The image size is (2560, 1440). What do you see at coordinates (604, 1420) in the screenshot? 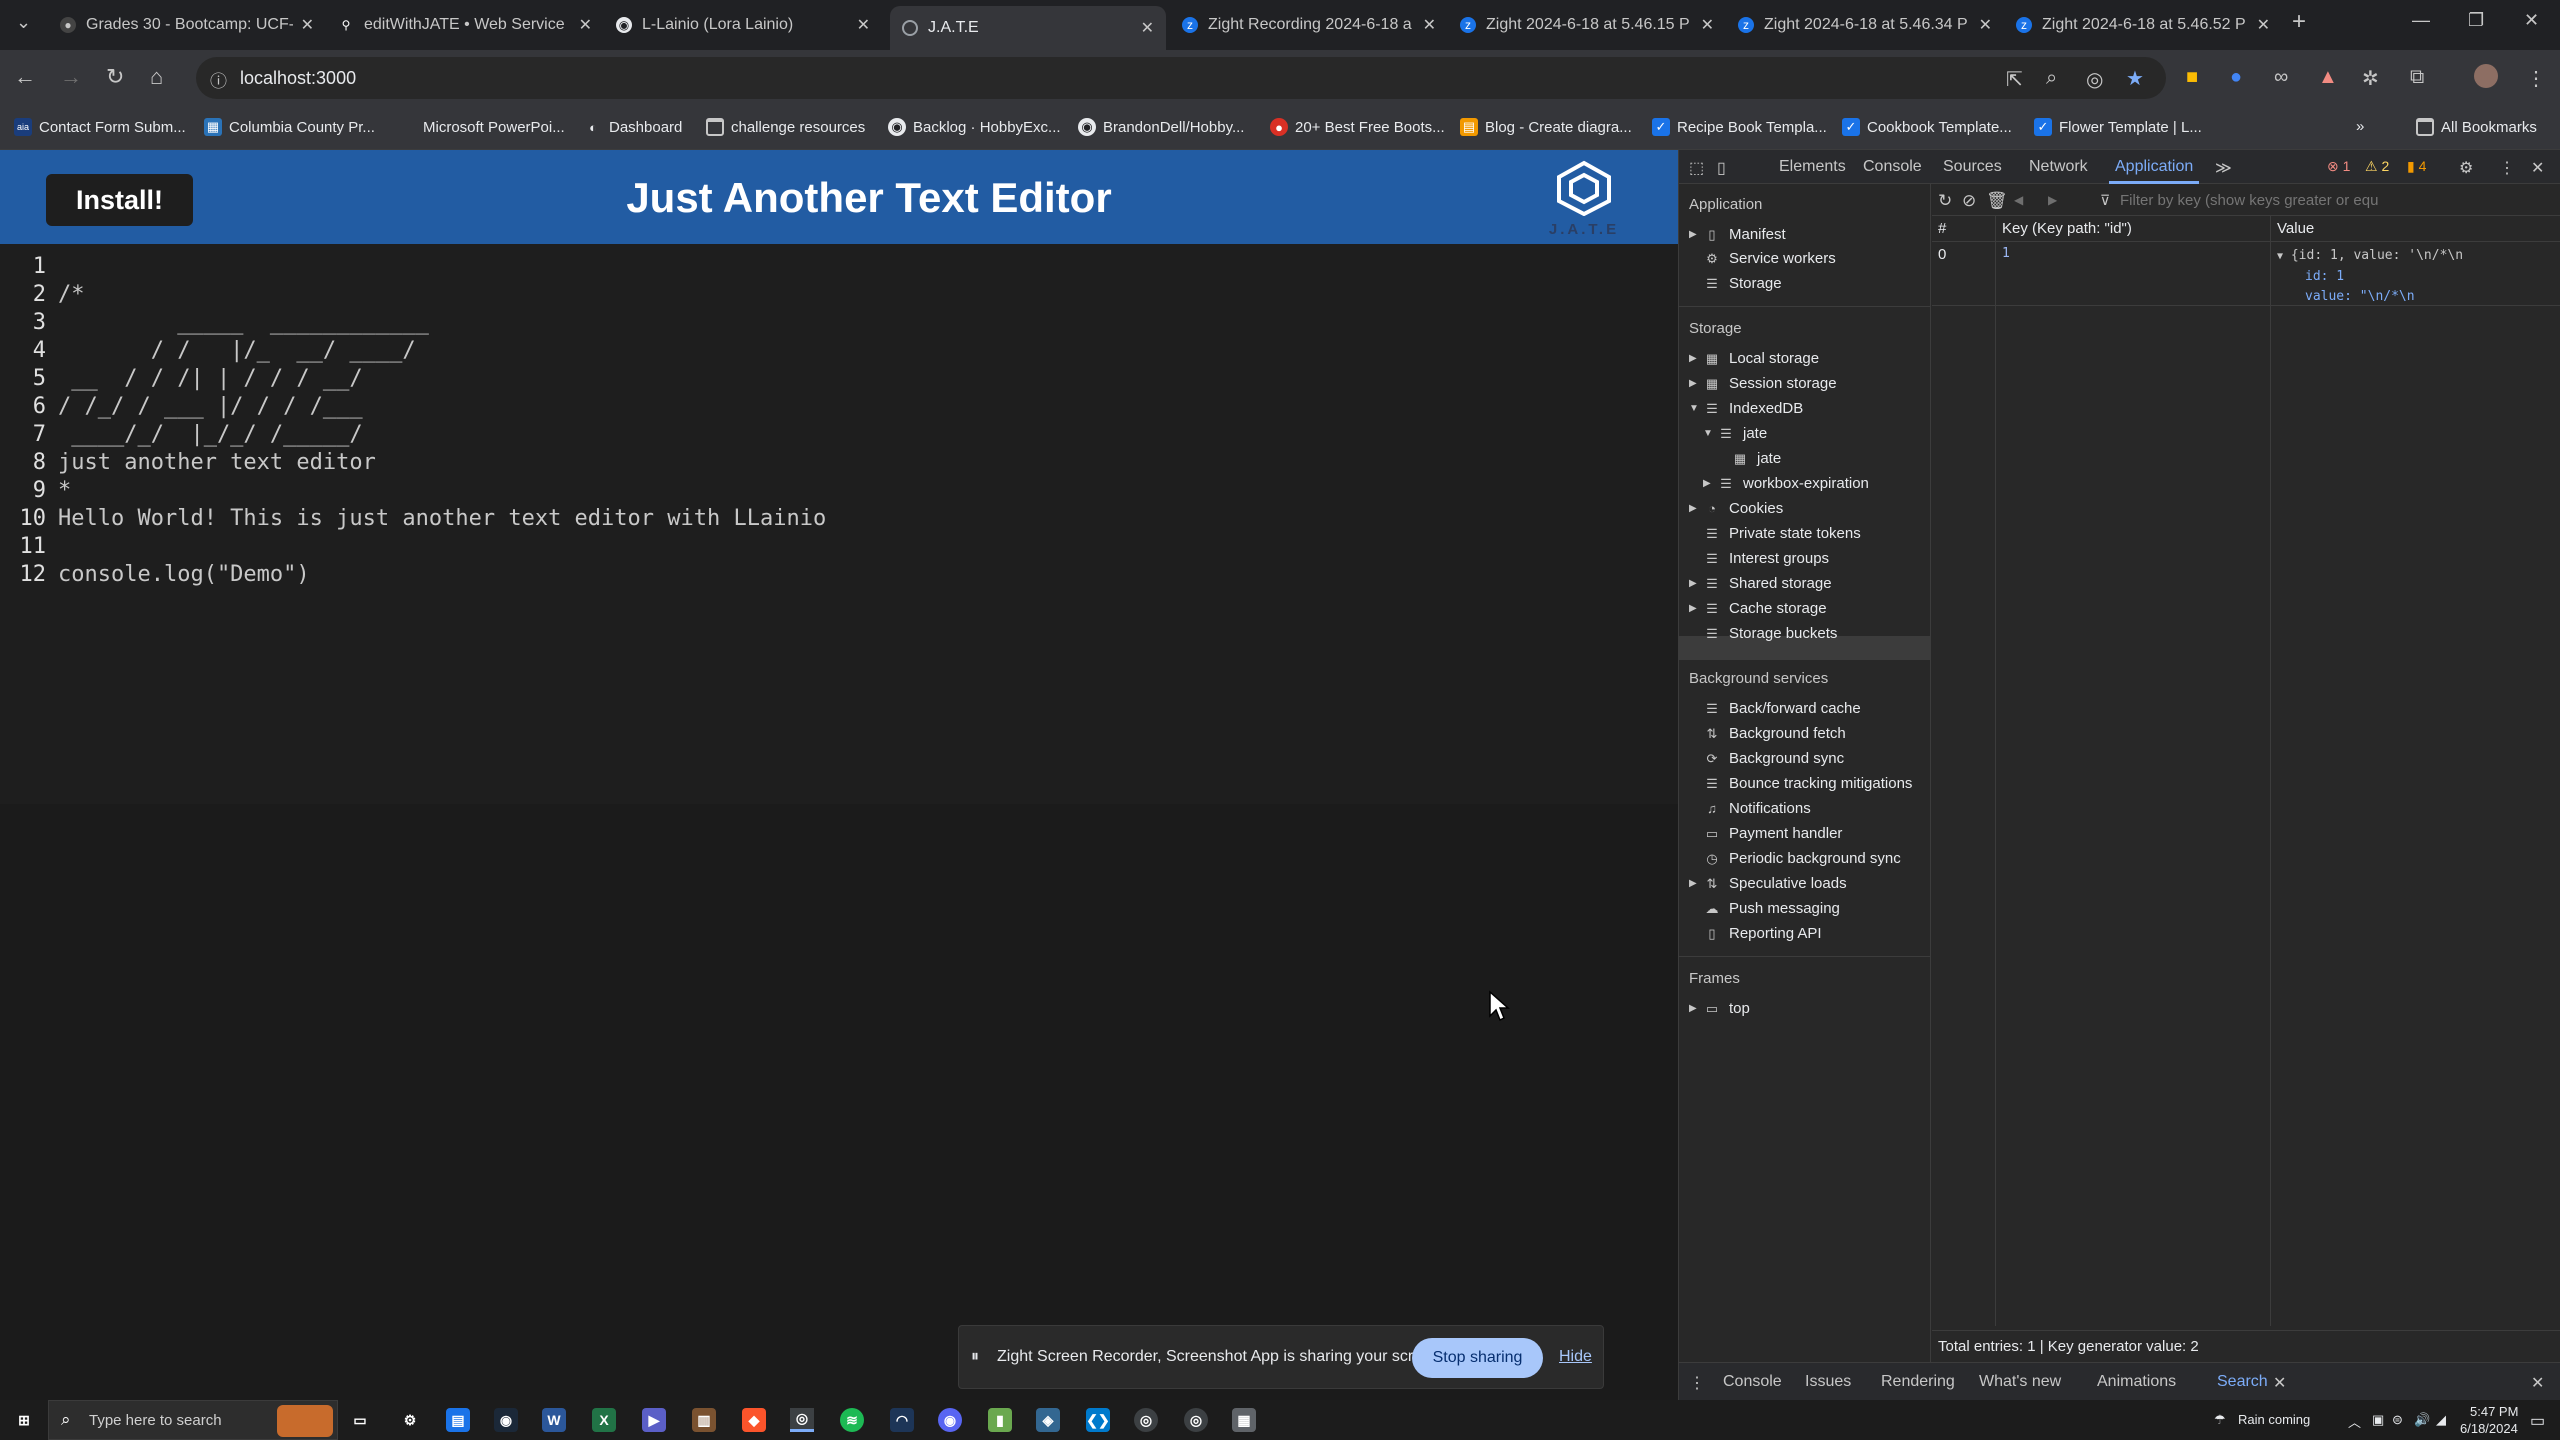
I see `excel-icon: X` at bounding box center [604, 1420].